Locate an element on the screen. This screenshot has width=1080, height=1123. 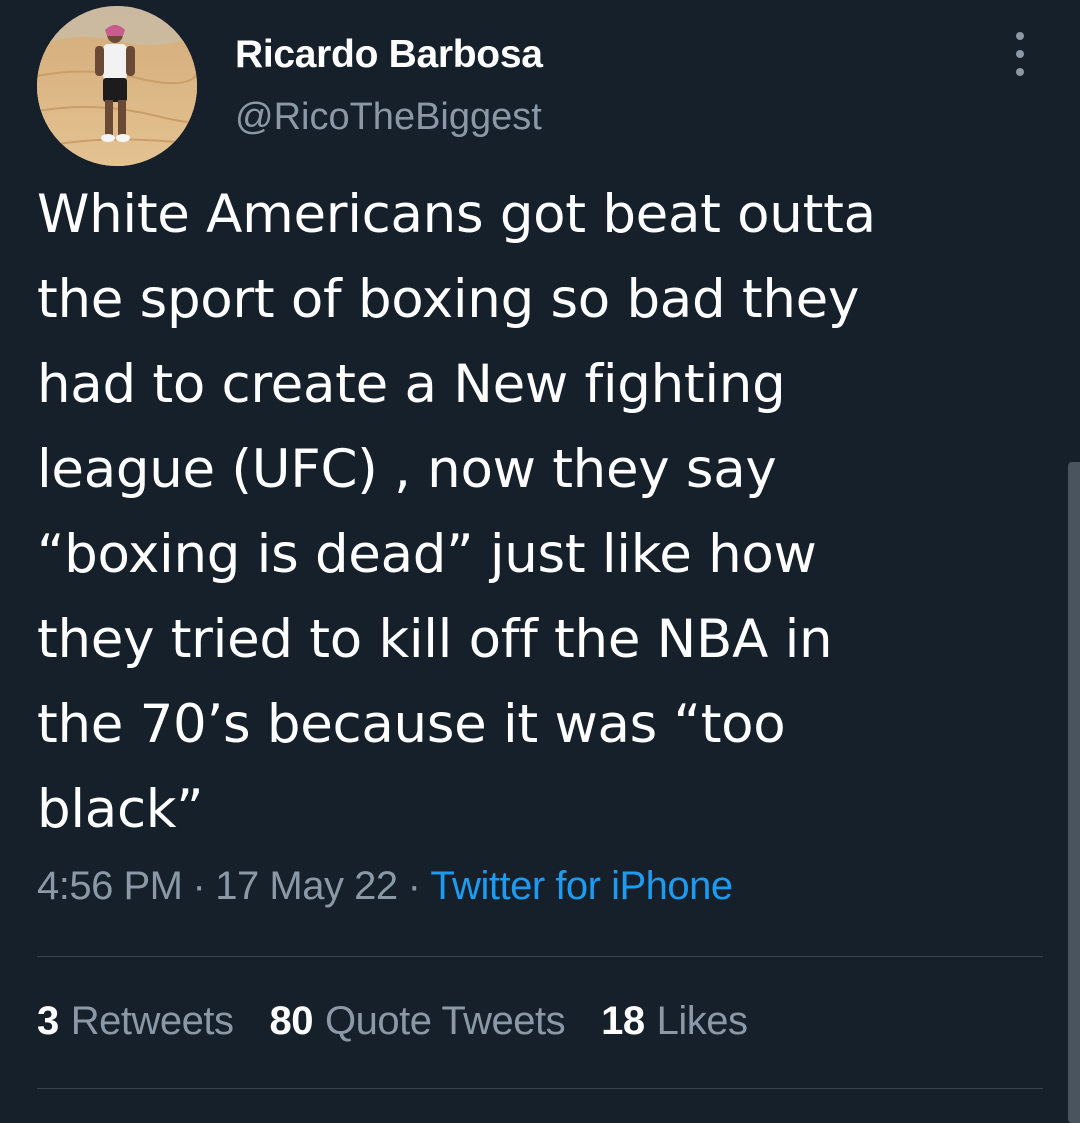
tweet-stats: 3 Retweets 80 Quote Tweets 18 Likes is located at coordinates (392, 1021).